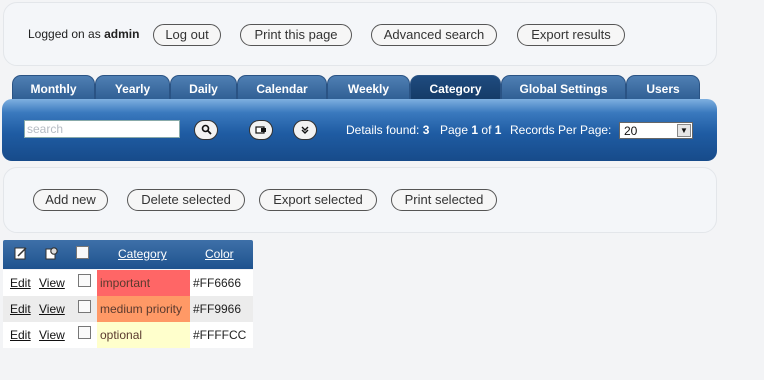  I want to click on table-row: Edit View important #FF6666, so click(128, 283).